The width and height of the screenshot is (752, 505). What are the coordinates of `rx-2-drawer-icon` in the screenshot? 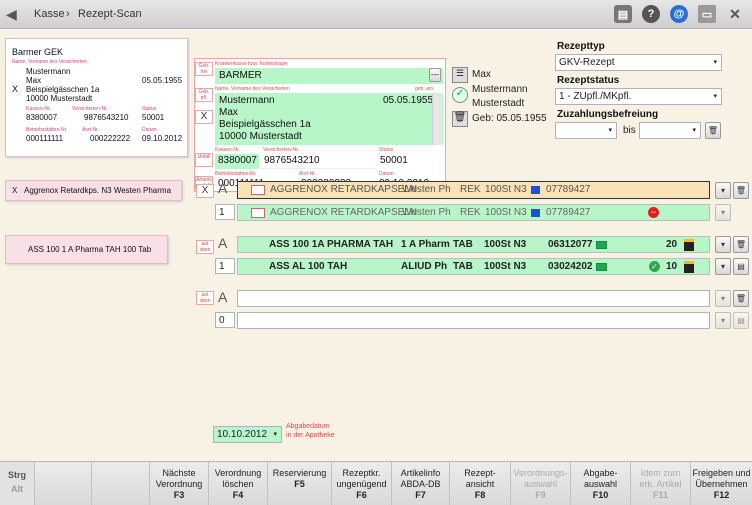 It's located at (689, 245).